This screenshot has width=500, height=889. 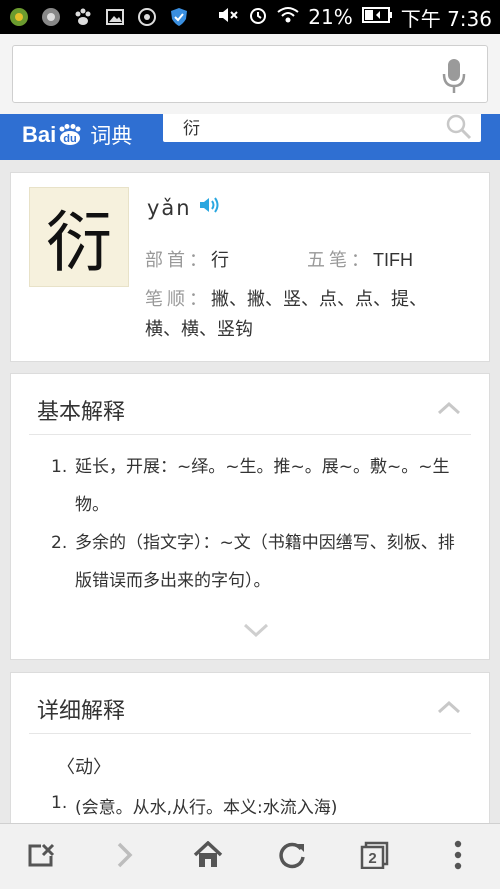 I want to click on list-item: 1. 延长，开展：~绎。~生。推~。展~。敷~。~生物。, so click(x=250, y=486).